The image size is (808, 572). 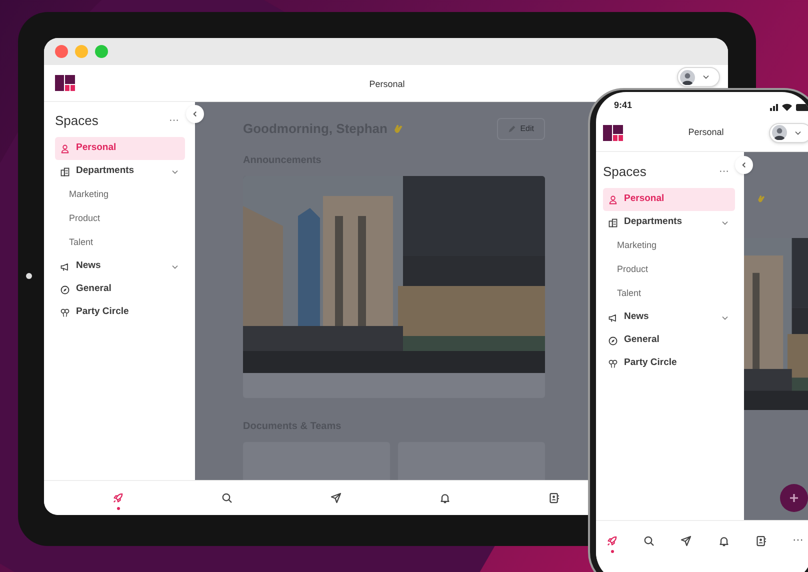 I want to click on add-button, so click(x=794, y=498).